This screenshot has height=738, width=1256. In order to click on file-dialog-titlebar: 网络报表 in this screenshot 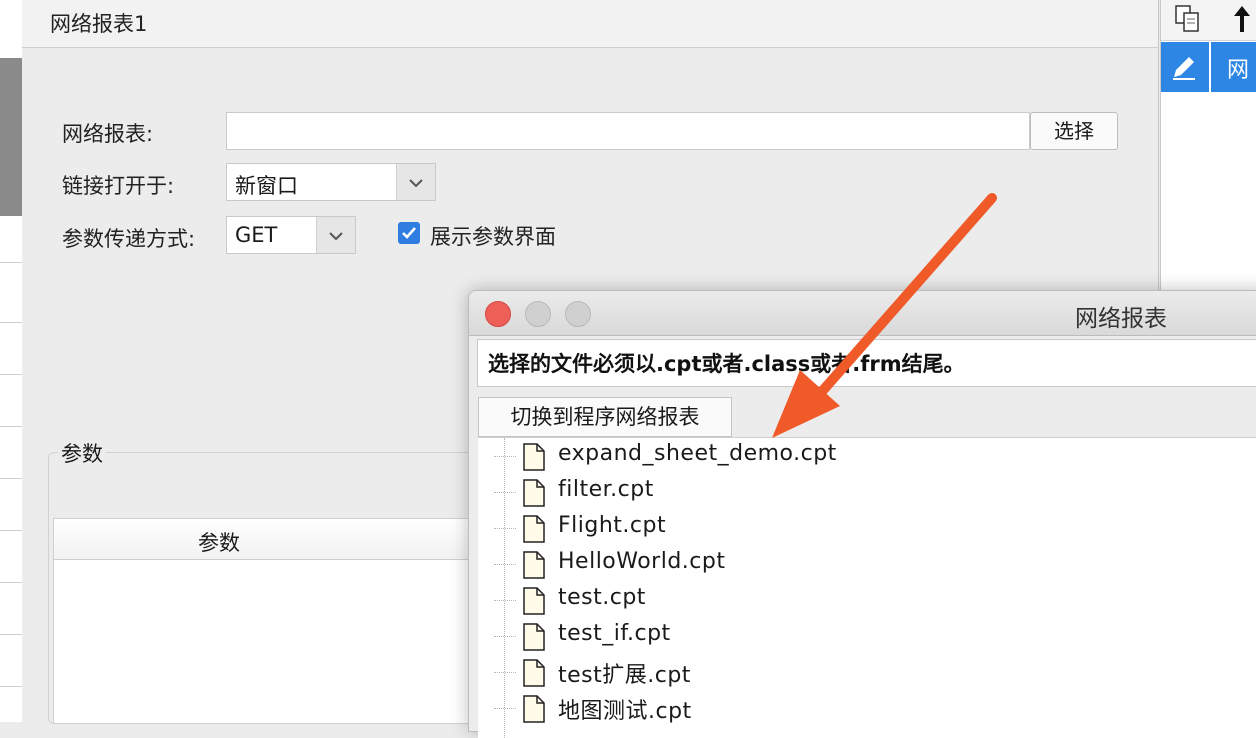, I will do `click(862, 313)`.